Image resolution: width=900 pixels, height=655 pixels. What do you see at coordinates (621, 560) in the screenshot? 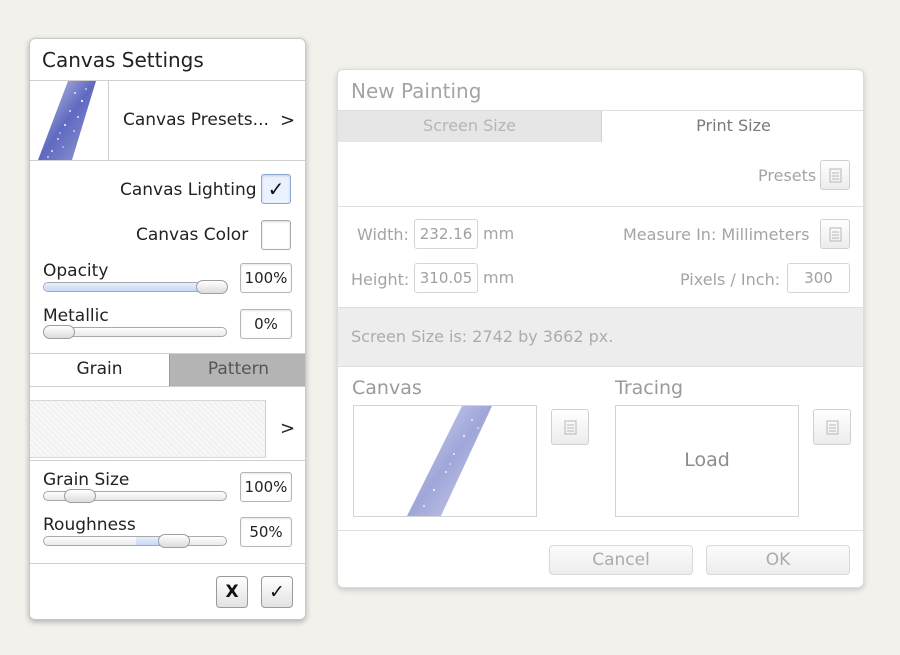
I see `cancel-button: Cancel` at bounding box center [621, 560].